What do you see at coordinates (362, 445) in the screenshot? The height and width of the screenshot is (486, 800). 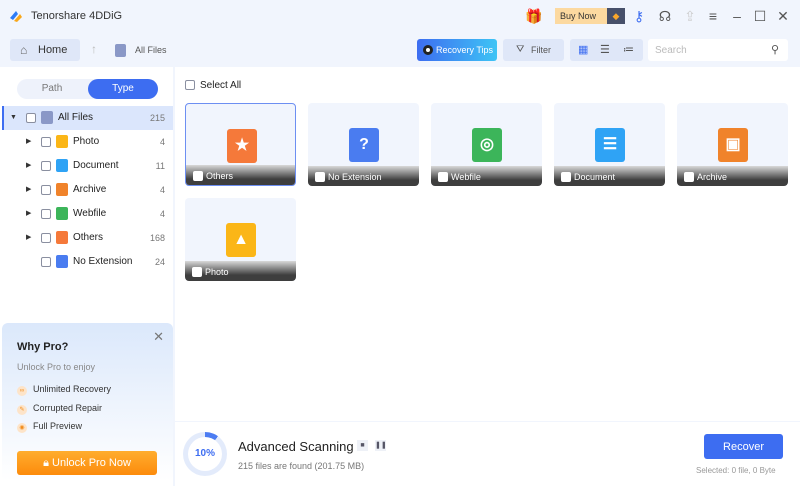 I see `stop-button: ■` at bounding box center [362, 445].